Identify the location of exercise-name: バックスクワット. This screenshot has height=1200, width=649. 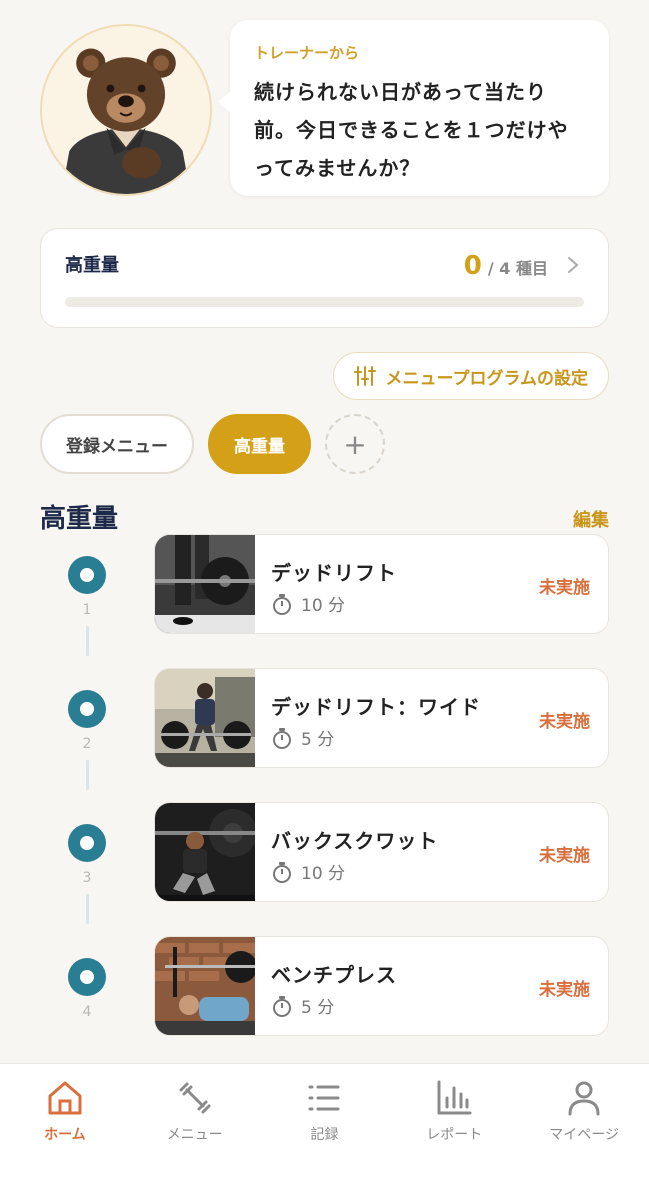
(355, 841).